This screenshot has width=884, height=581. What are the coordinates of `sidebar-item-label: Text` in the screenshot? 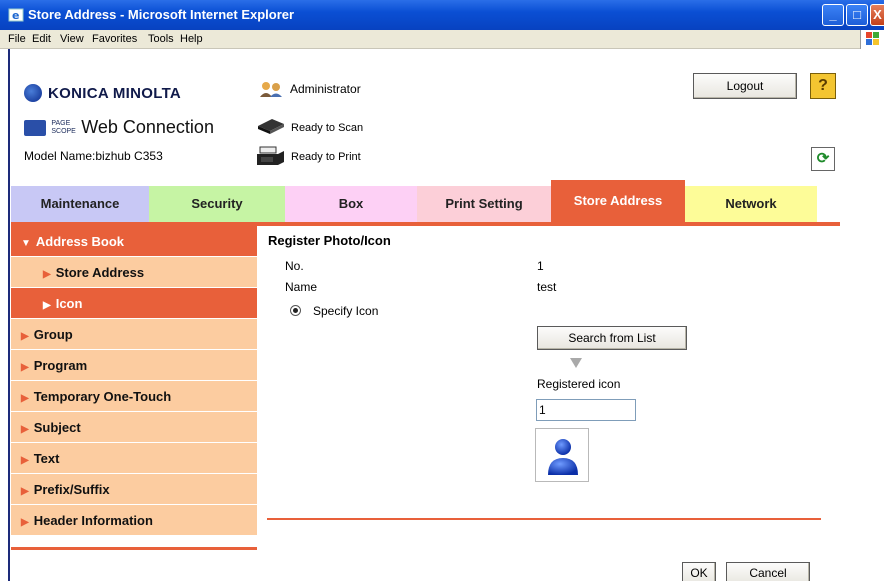 It's located at (46, 458).